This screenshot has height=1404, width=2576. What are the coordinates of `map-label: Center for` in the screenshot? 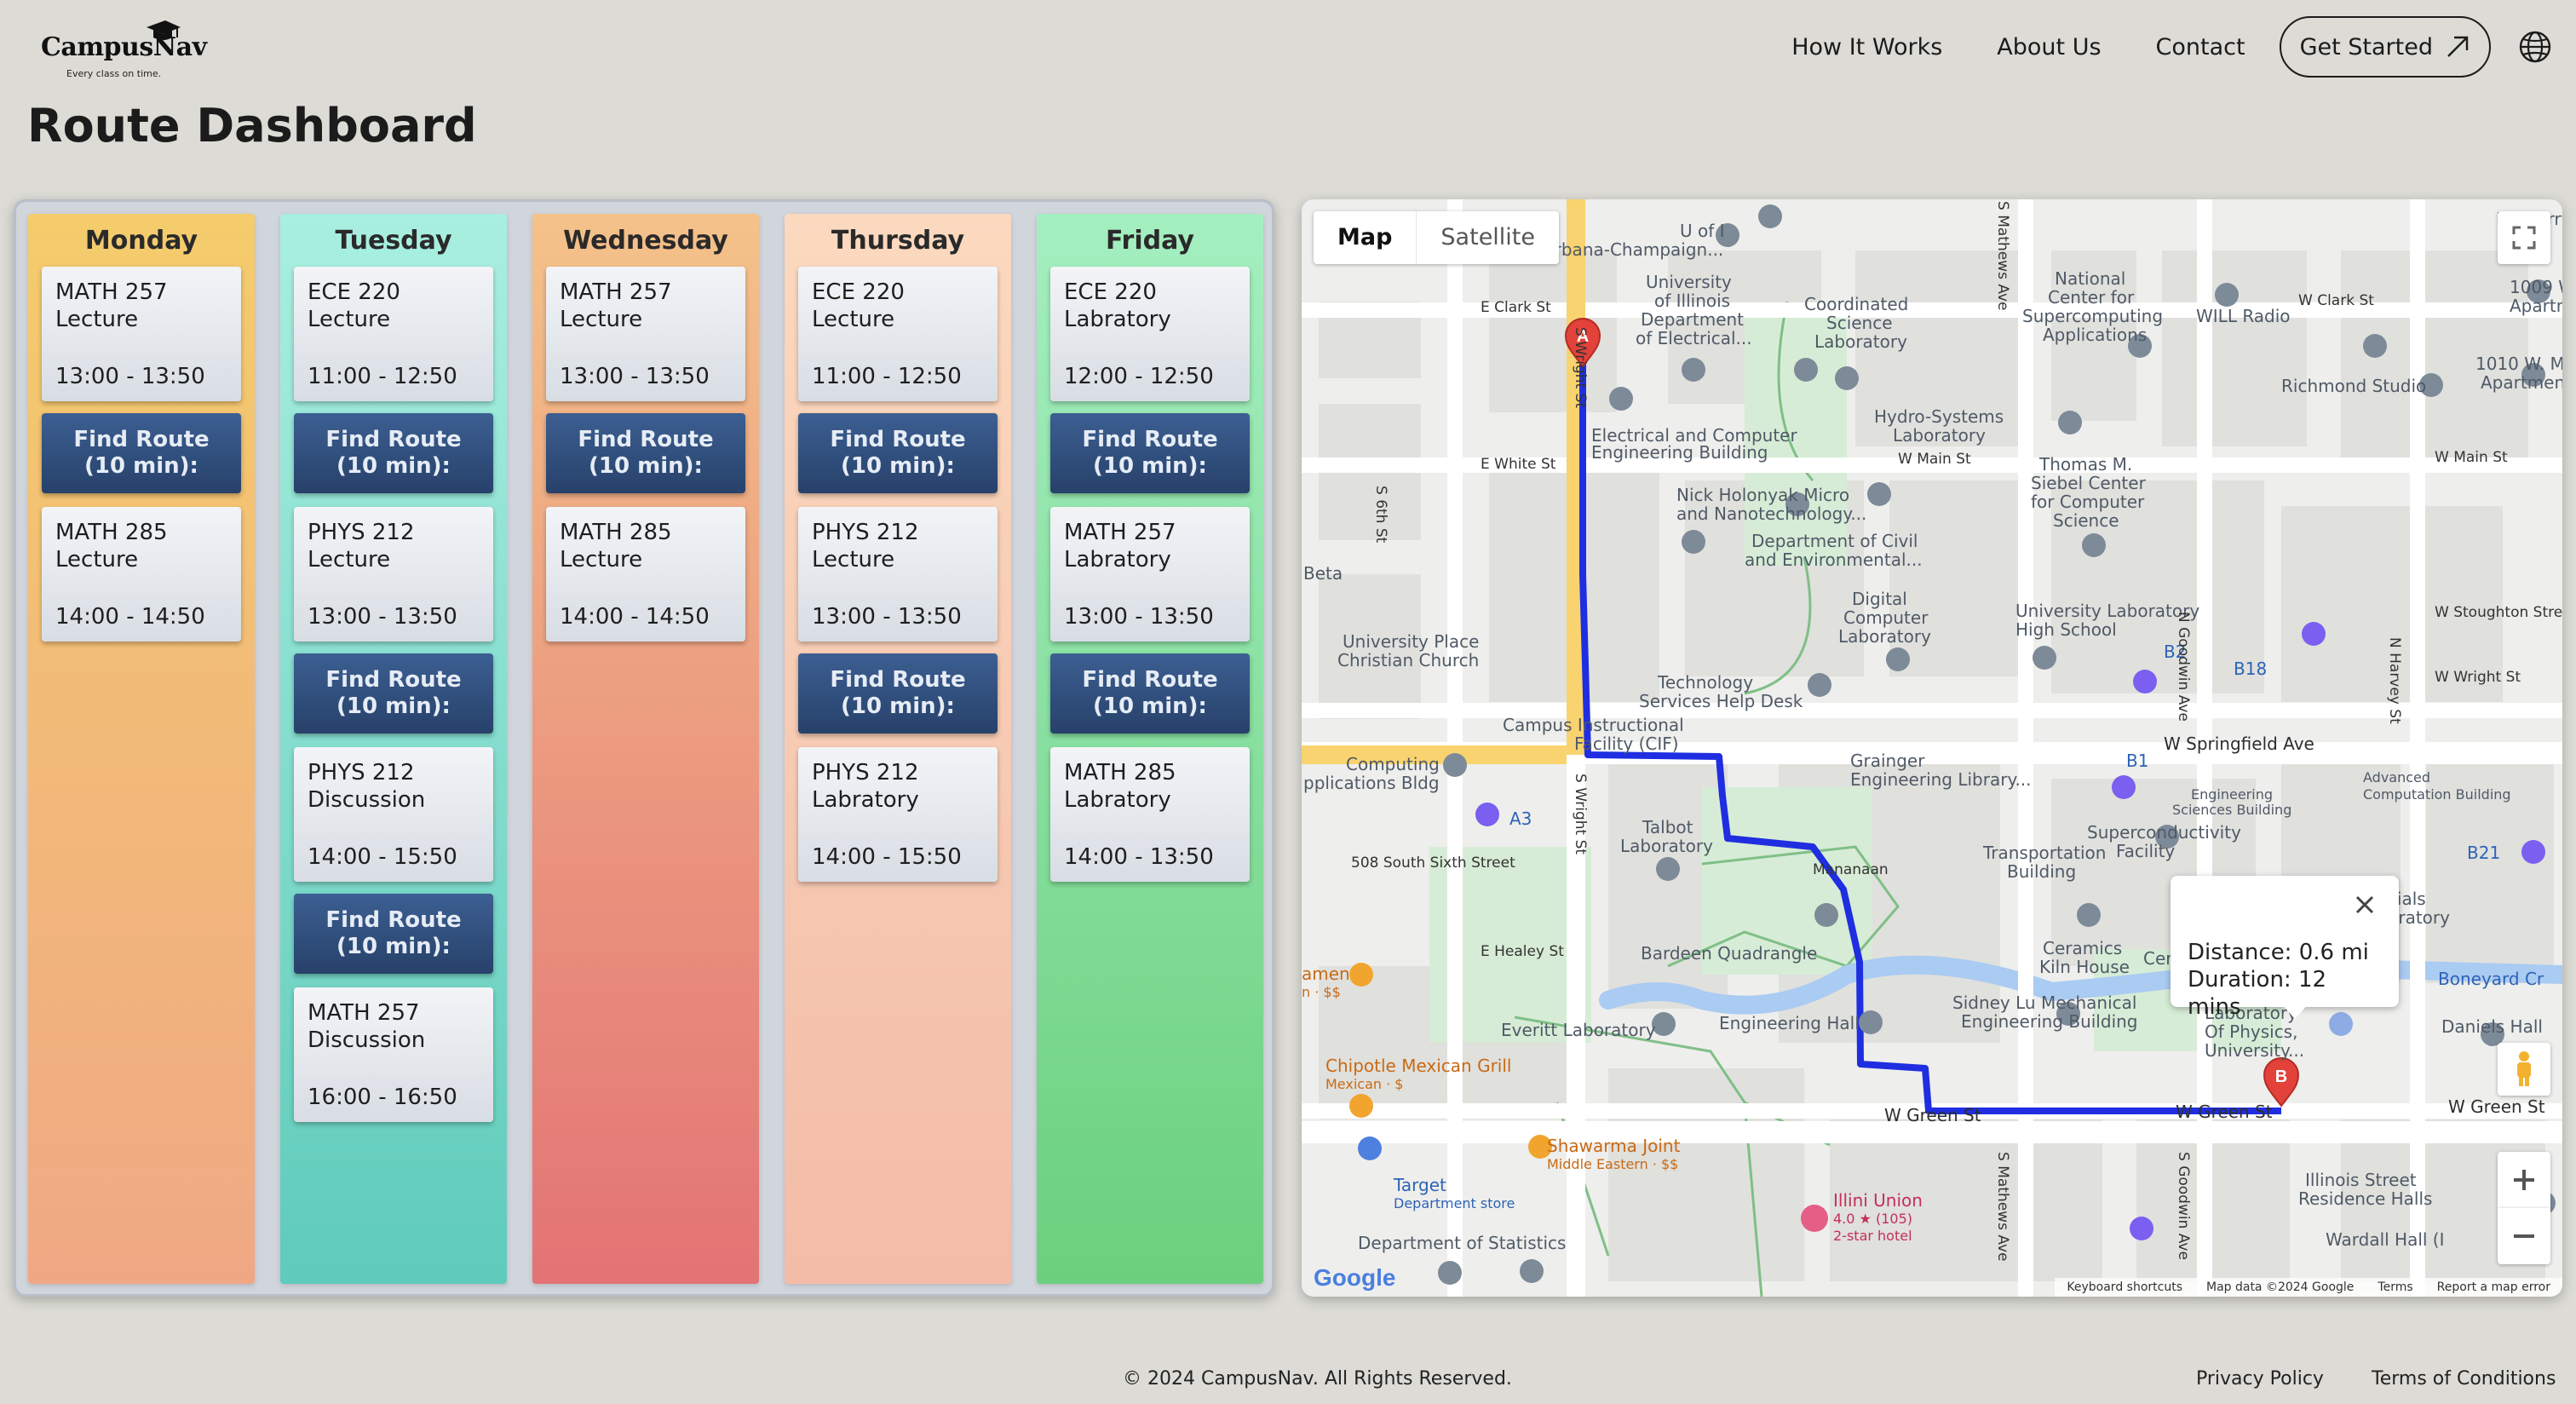 It's located at (2092, 297).